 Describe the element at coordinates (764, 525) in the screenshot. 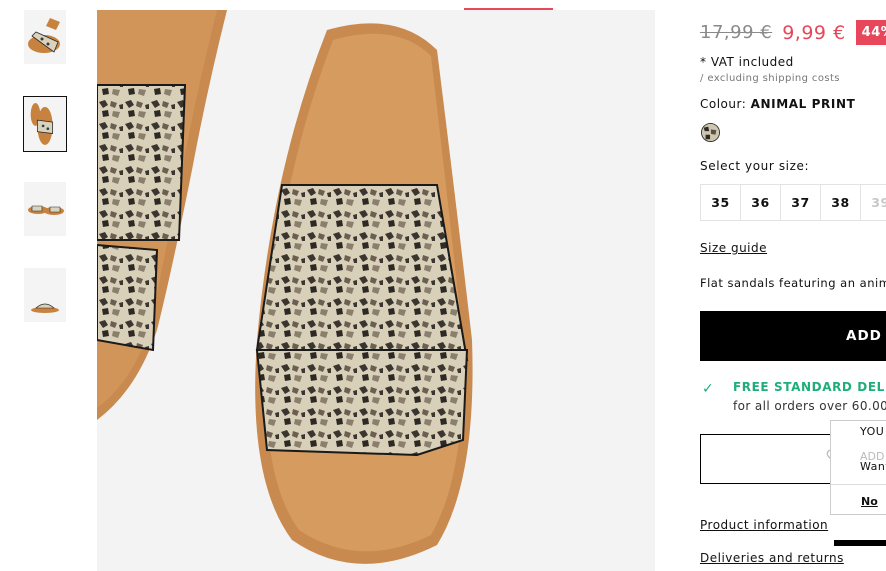

I see `product-information-link: Product information` at that location.